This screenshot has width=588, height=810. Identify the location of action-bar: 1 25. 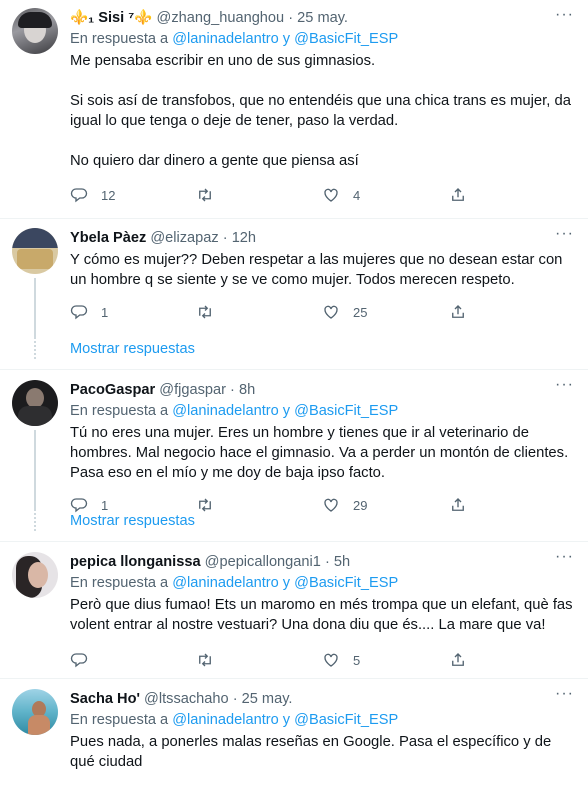
(322, 312).